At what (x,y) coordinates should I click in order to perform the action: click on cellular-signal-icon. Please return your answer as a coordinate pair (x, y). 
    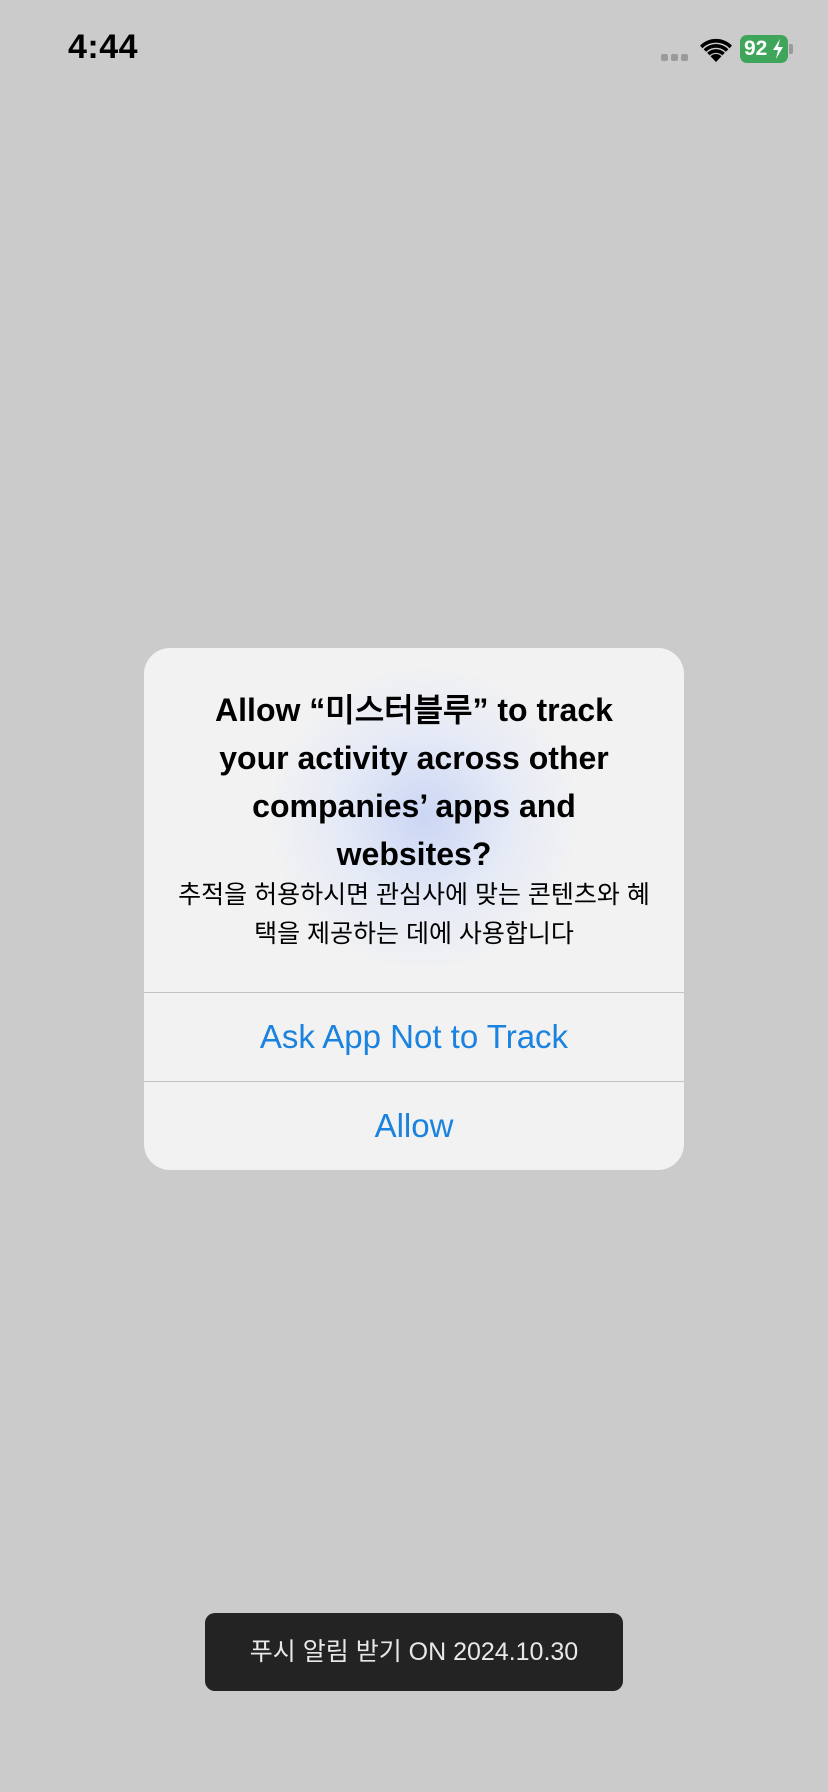
    Looking at the image, I should click on (676, 58).